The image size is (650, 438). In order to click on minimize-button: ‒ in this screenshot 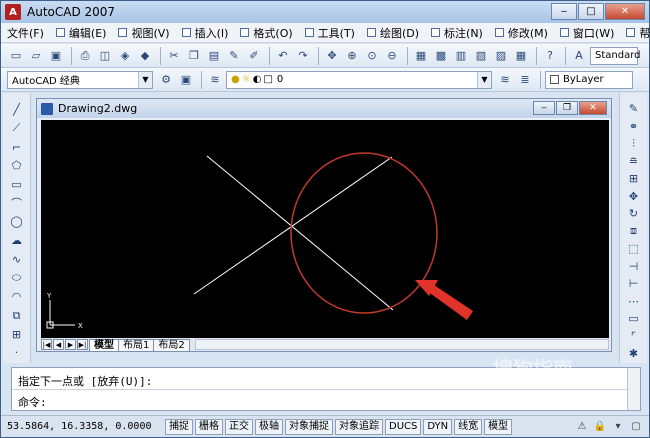, I will do `click(564, 11)`.